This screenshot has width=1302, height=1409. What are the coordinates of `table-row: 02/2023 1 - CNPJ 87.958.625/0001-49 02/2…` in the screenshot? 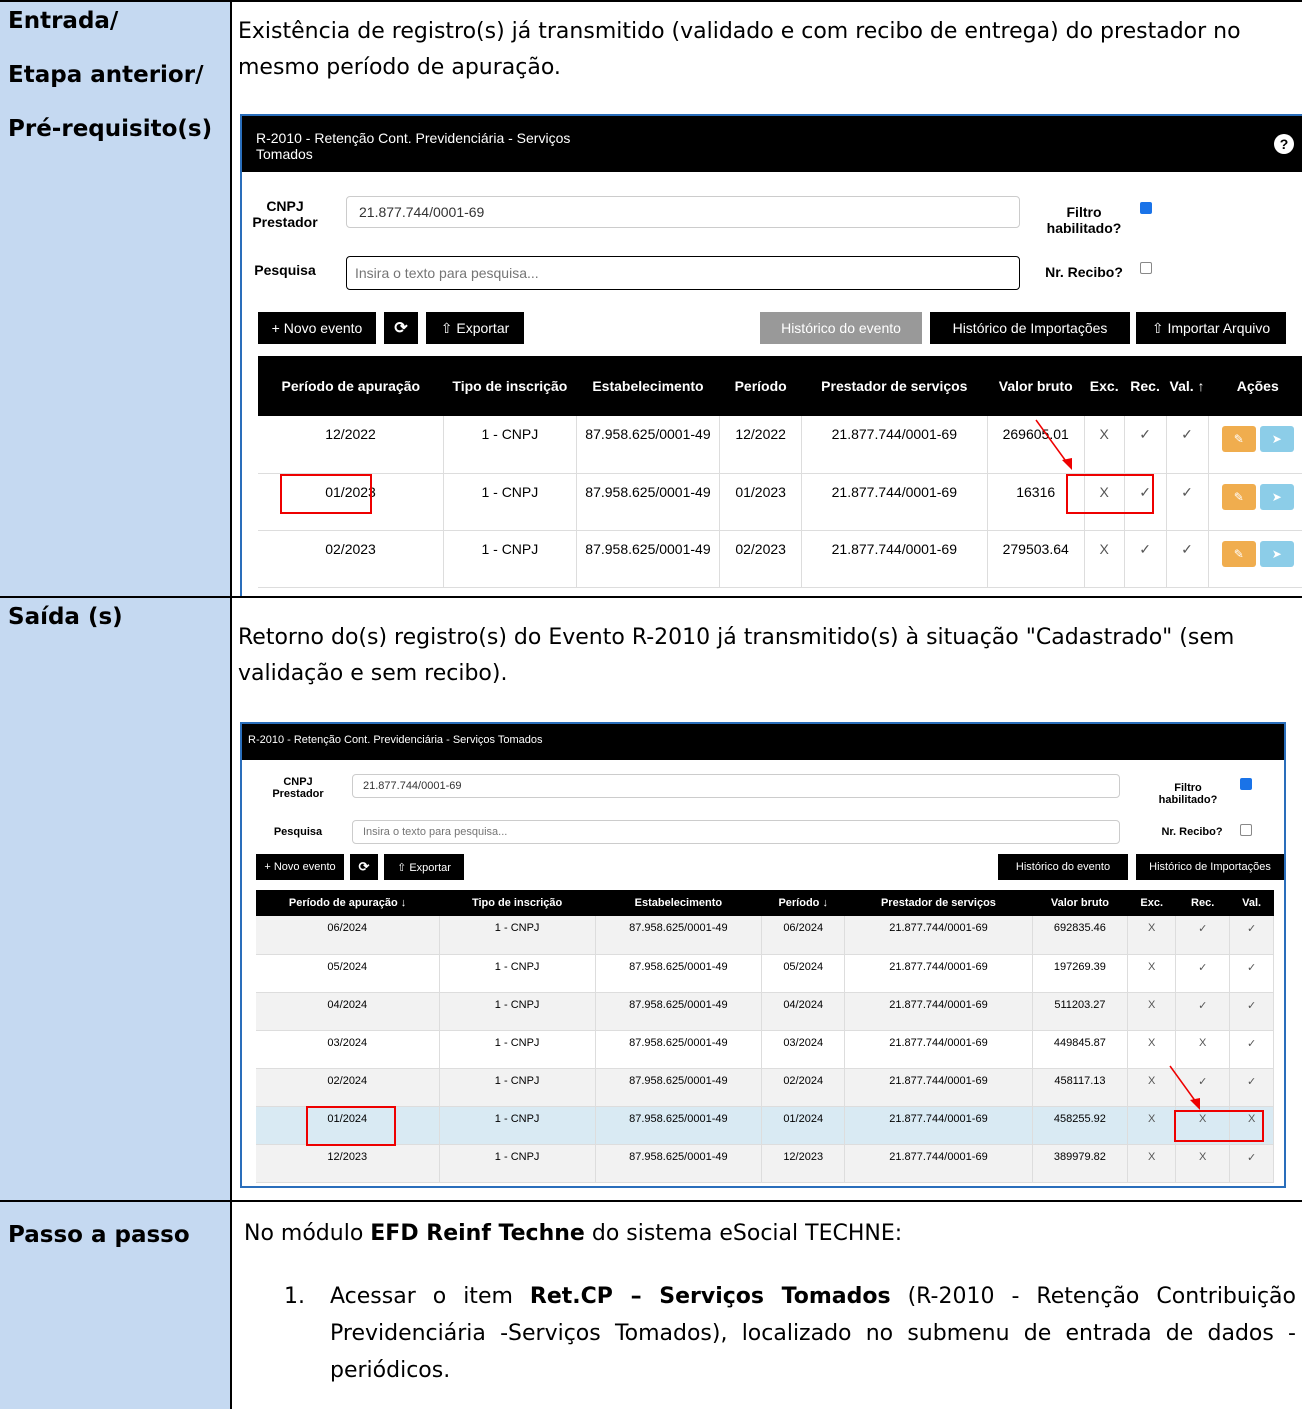 It's located at (780, 559).